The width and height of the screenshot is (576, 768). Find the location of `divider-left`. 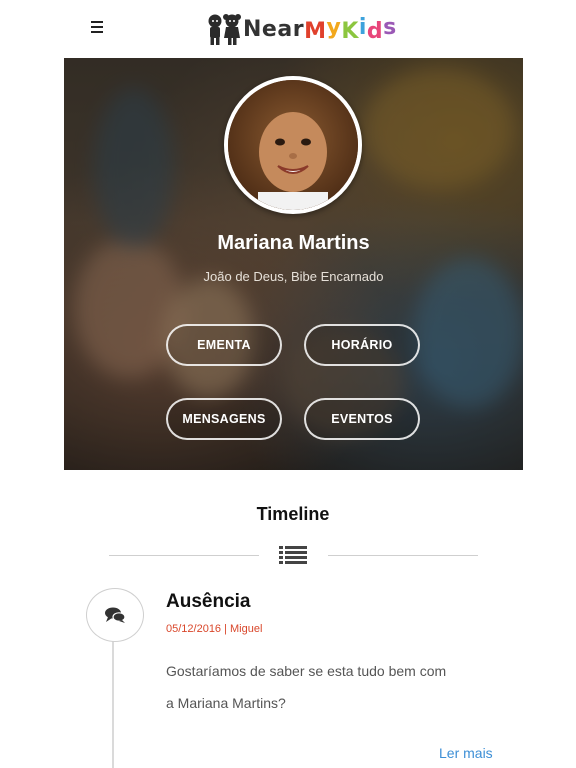

divider-left is located at coordinates (184, 555).